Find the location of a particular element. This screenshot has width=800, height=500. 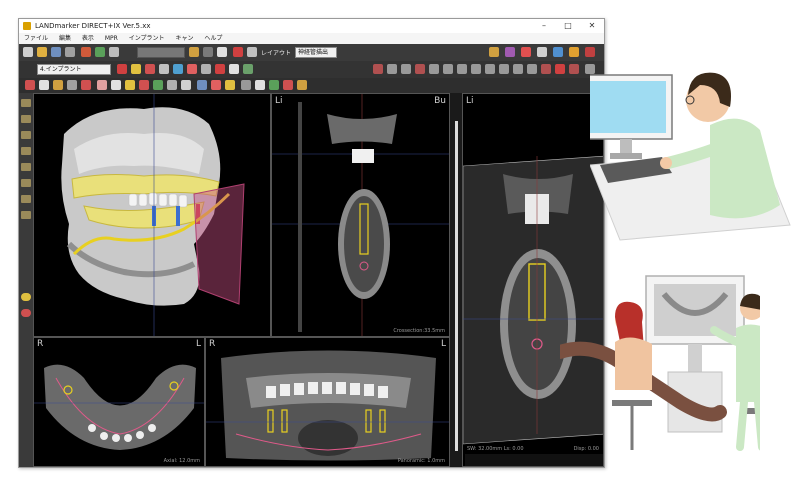

clip-icon is located at coordinates (172, 85).